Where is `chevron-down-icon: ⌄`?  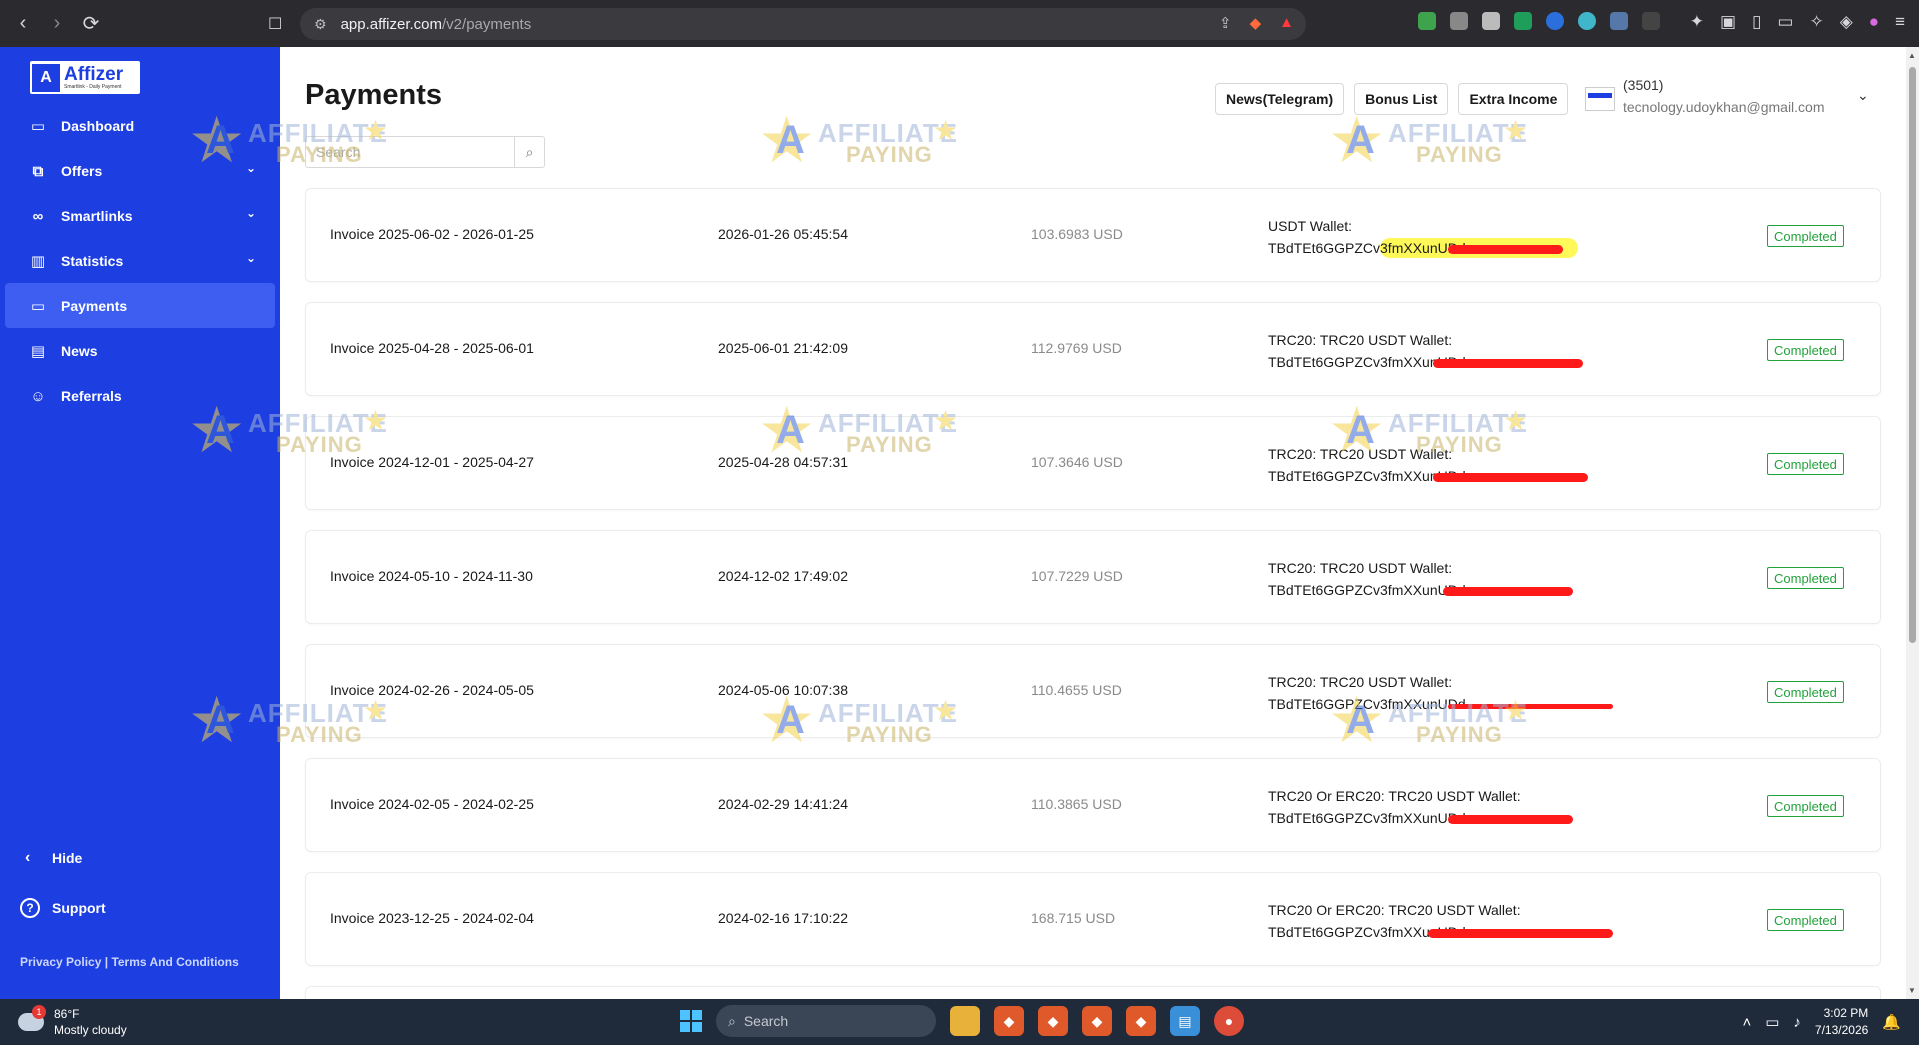
chevron-down-icon: ⌄ is located at coordinates (1863, 95).